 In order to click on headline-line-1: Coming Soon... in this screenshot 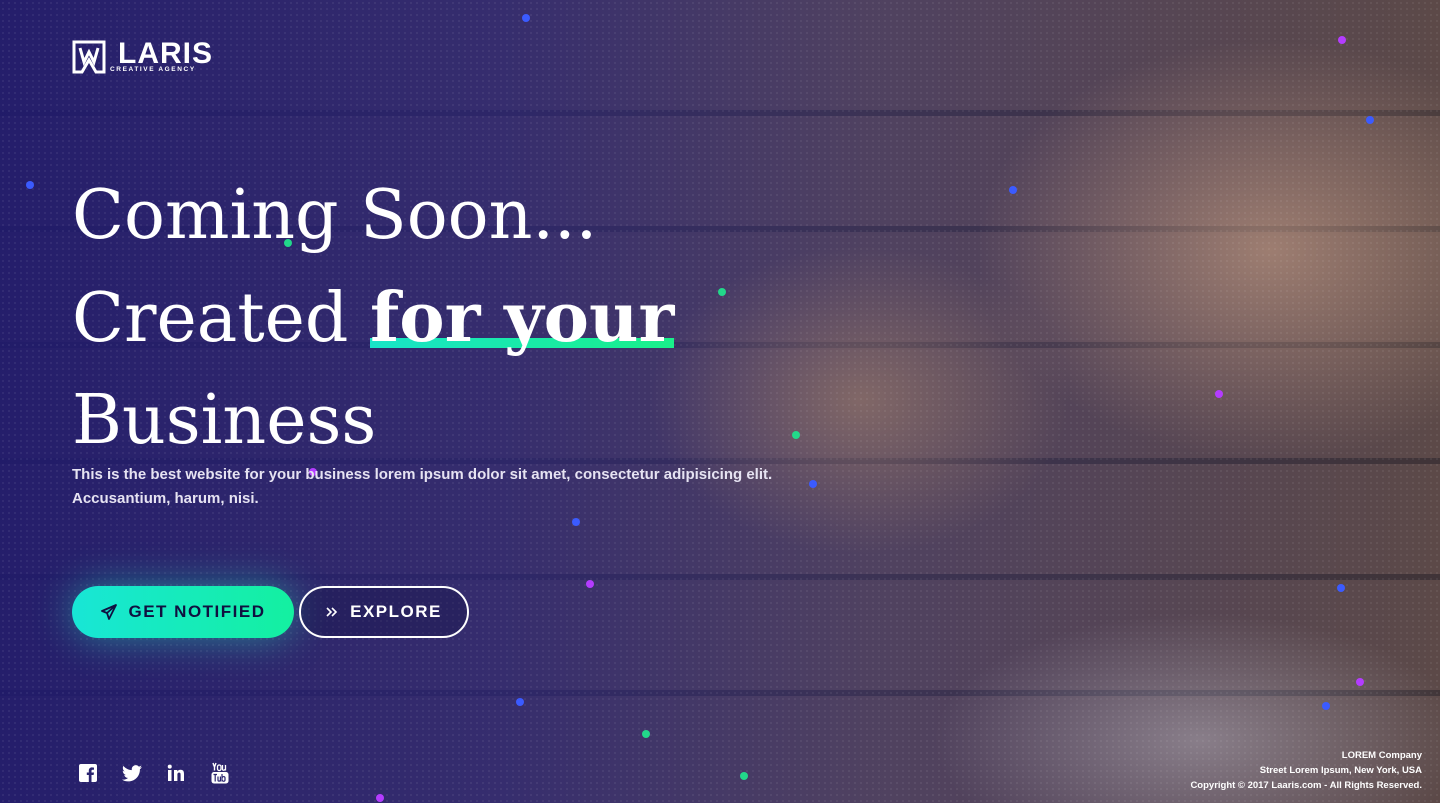, I will do `click(335, 215)`.